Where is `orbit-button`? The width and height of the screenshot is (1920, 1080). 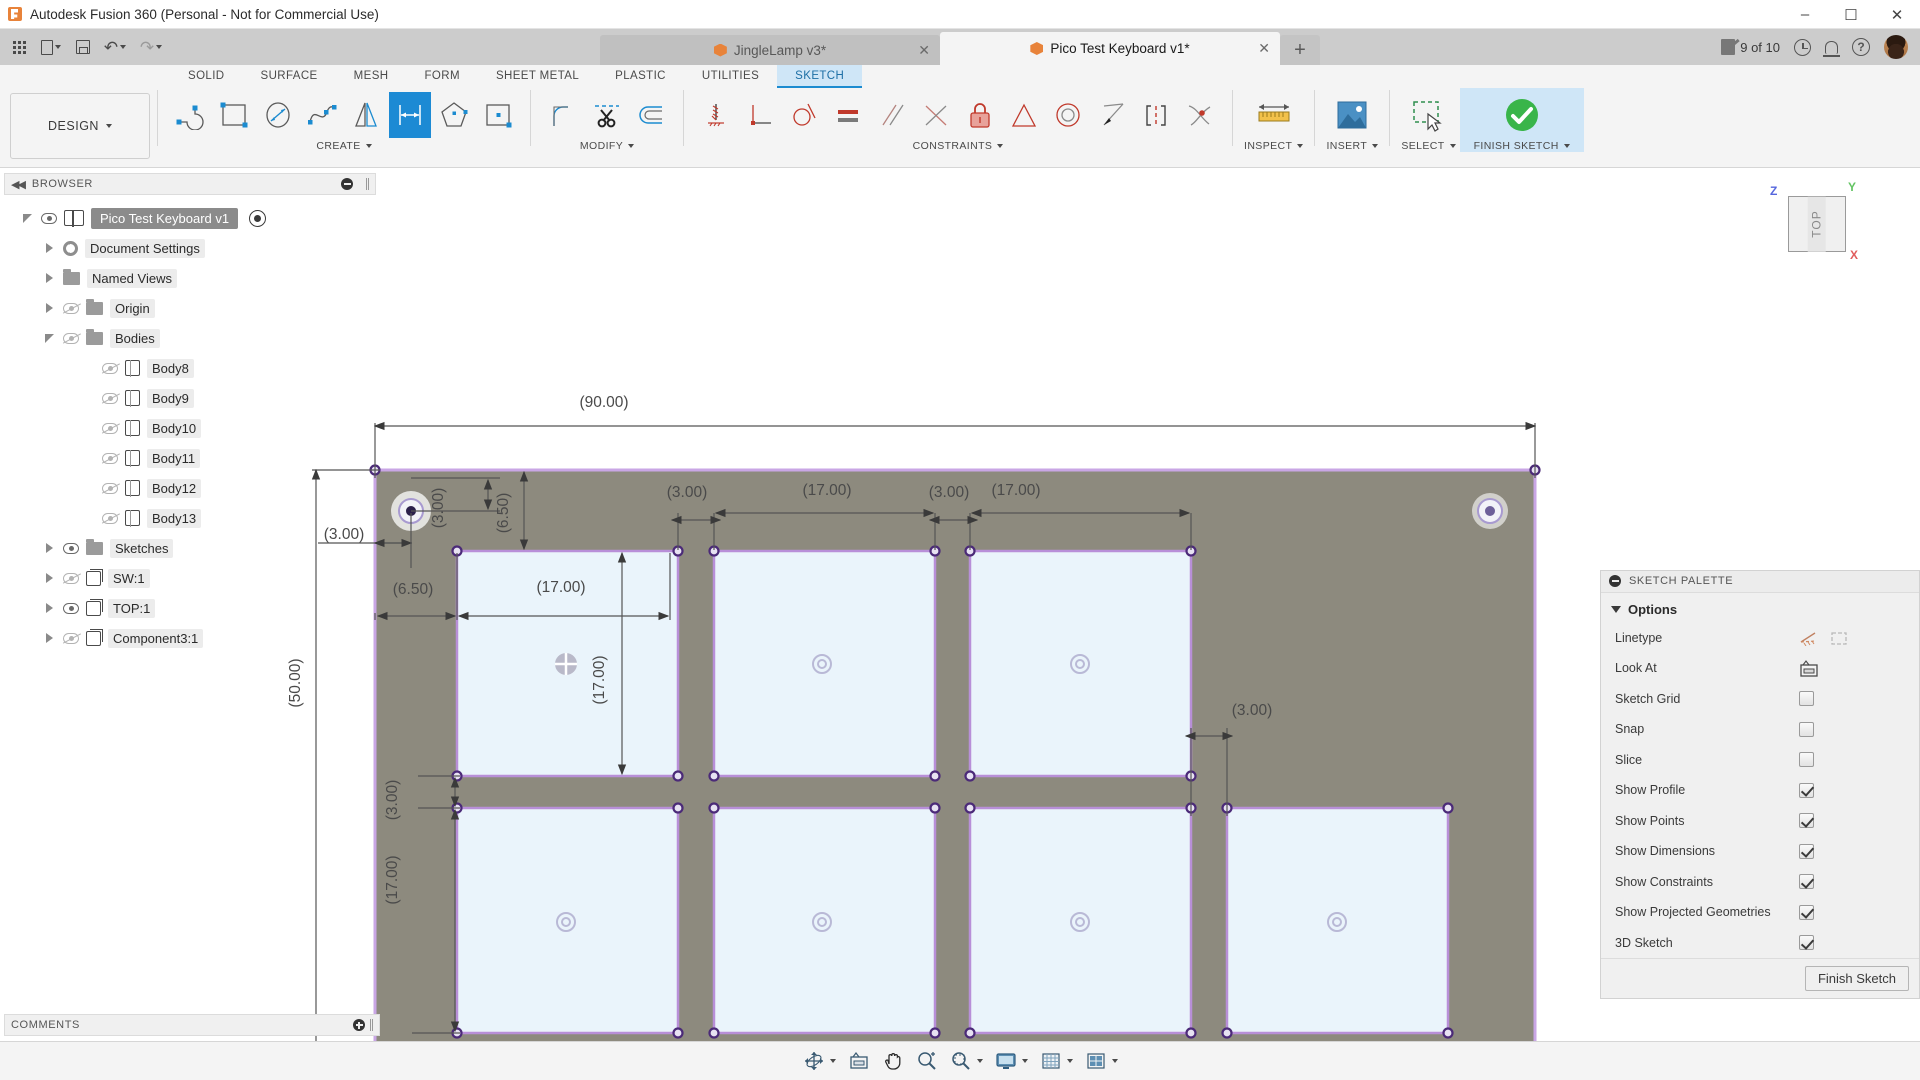
orbit-button is located at coordinates (819, 1061).